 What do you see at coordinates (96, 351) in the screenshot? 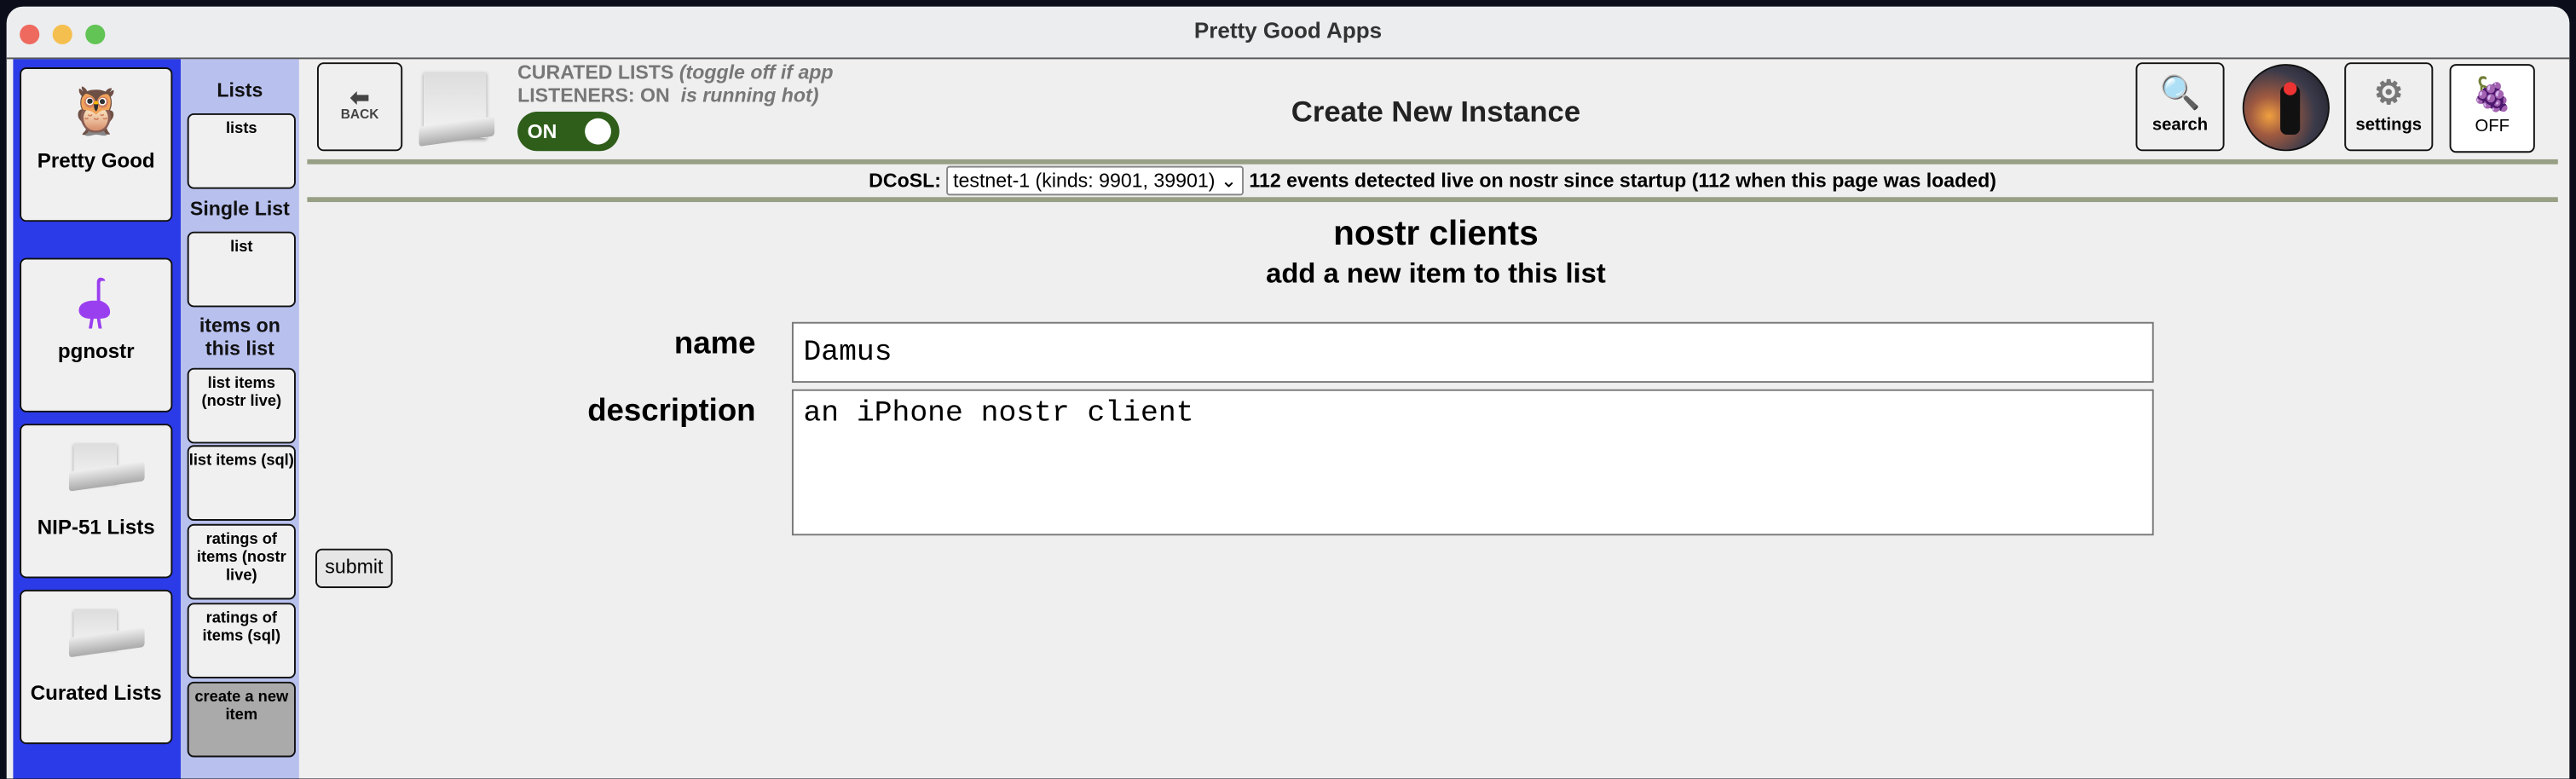
I see `app-label: pgnostr` at bounding box center [96, 351].